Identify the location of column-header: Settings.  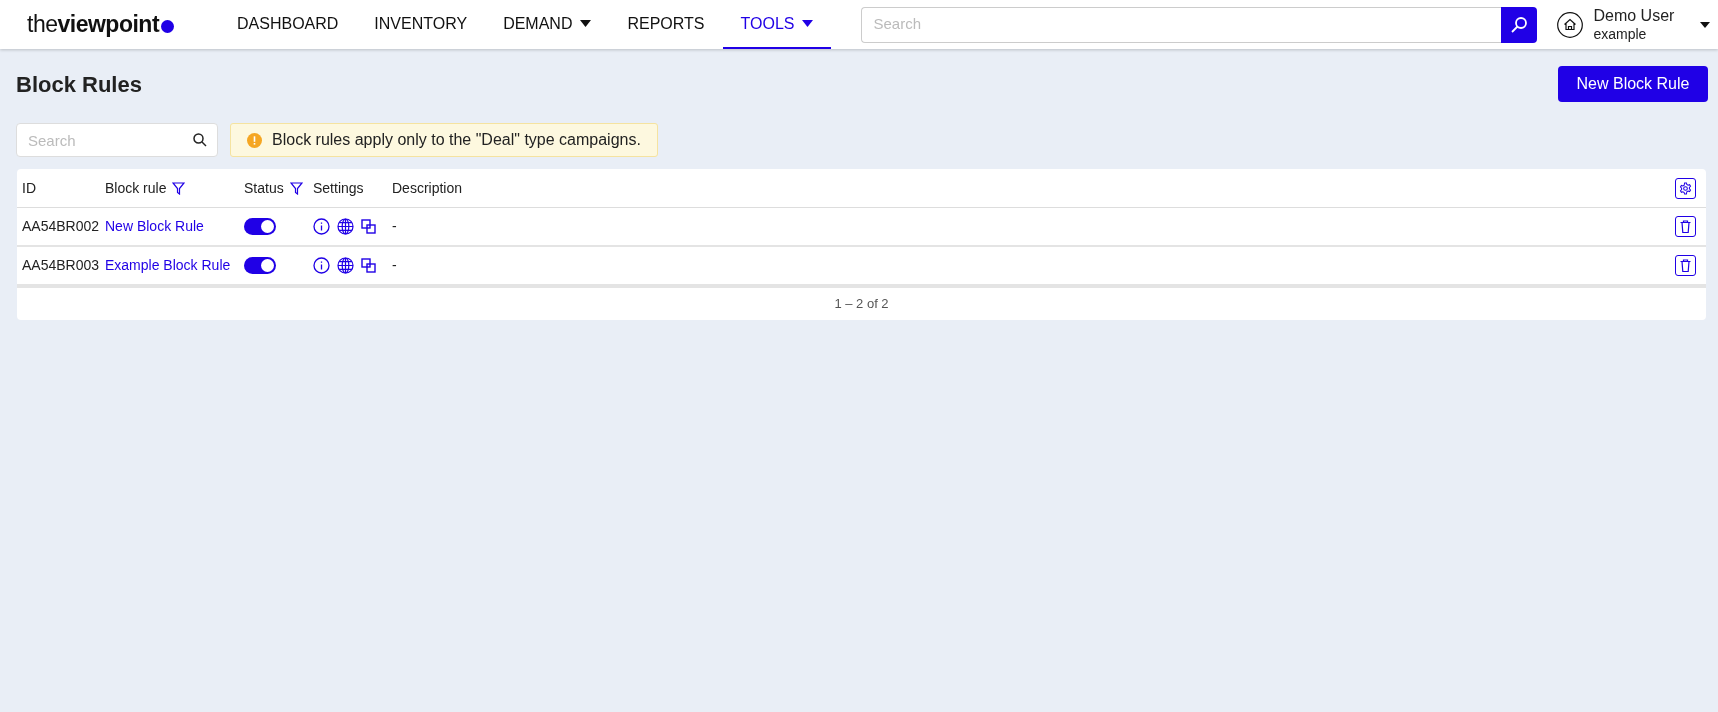
(338, 188).